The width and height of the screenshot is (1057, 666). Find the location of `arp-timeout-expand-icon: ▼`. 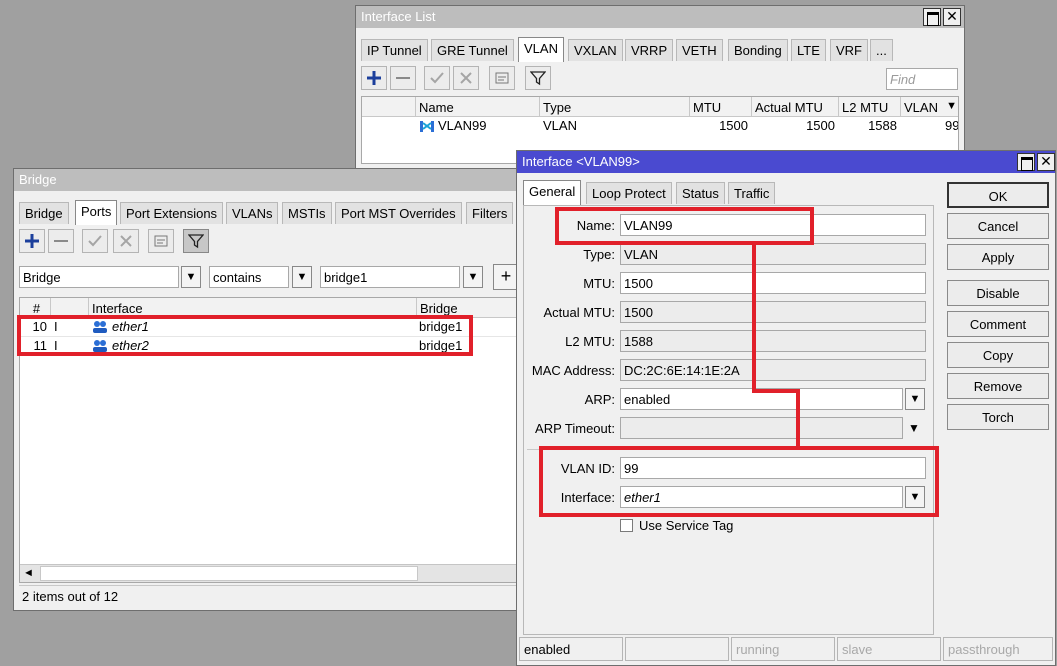

arp-timeout-expand-icon: ▼ is located at coordinates (914, 428).